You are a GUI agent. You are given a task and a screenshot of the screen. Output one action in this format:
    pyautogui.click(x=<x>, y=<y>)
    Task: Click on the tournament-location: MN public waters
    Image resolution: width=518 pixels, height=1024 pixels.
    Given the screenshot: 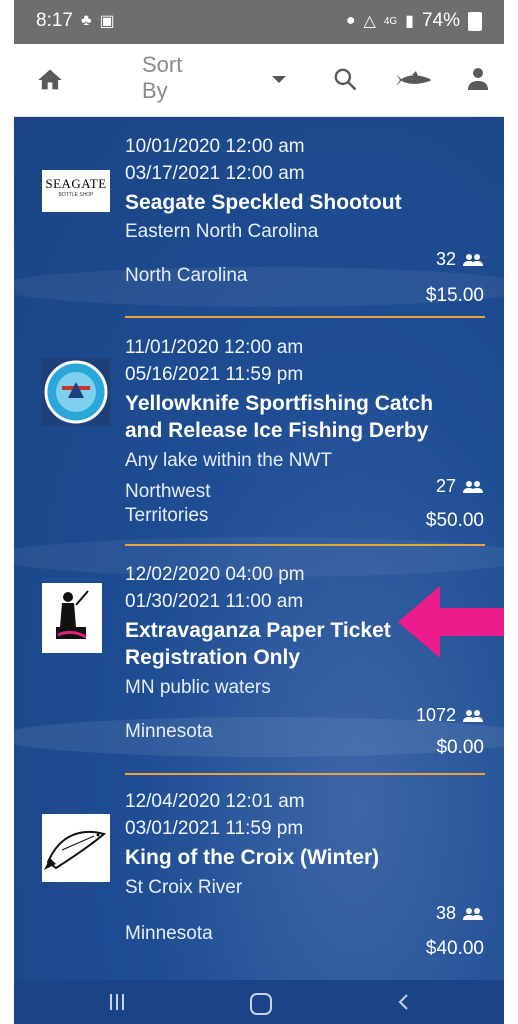 What is the action you would take?
    pyautogui.click(x=198, y=687)
    